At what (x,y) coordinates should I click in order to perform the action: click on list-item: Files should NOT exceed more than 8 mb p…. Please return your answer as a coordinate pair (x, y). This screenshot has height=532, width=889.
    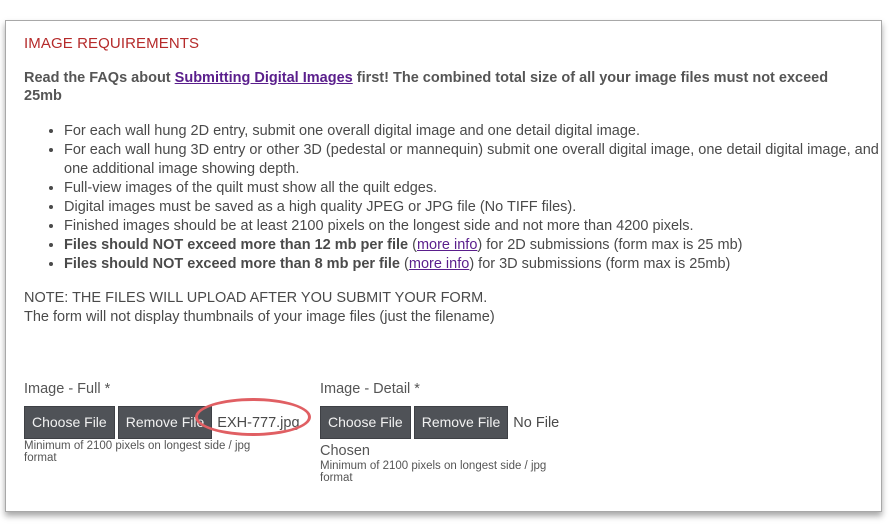
    Looking at the image, I should click on (474, 264).